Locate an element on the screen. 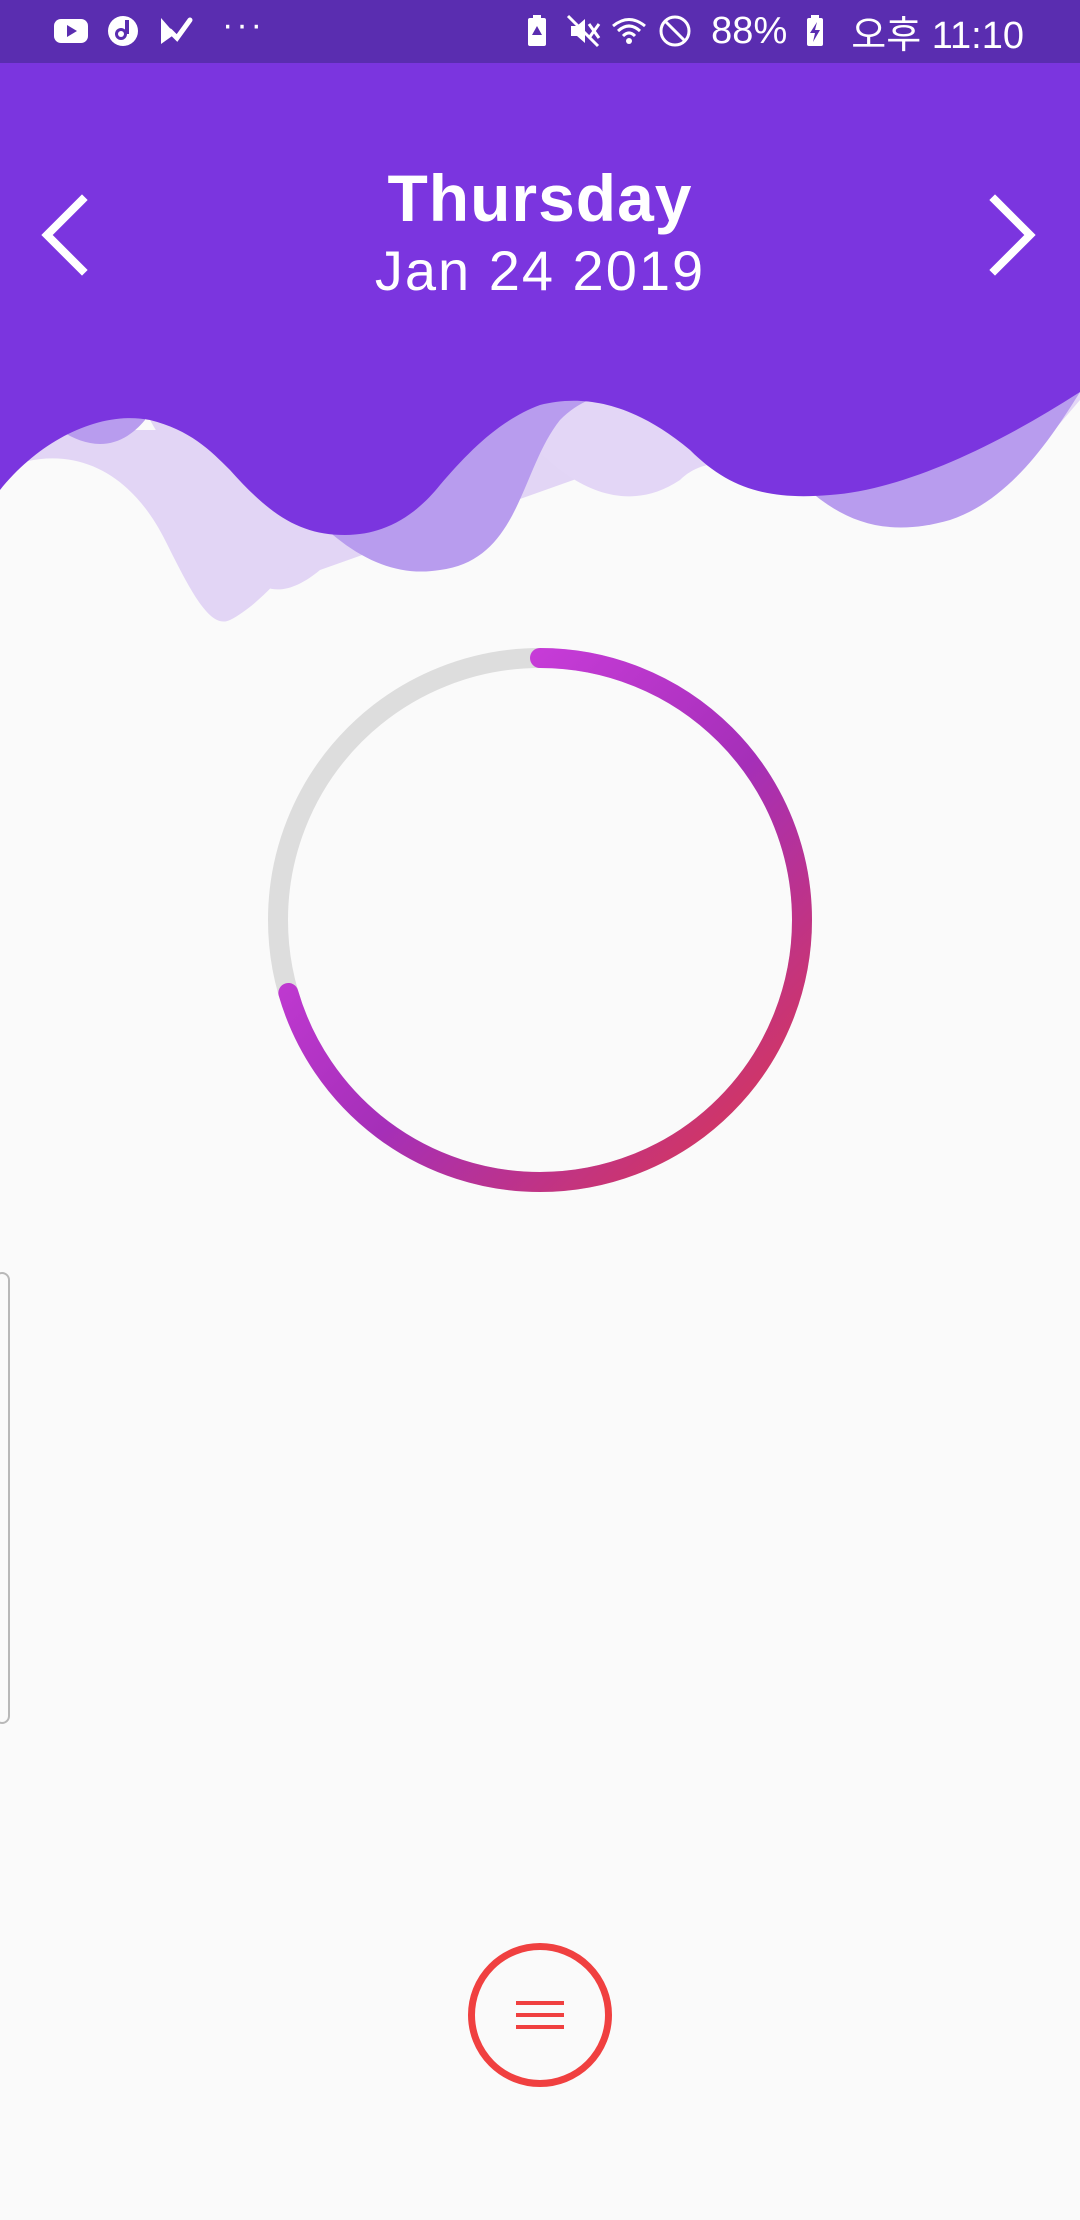 This screenshot has height=2220, width=1080. status-bar-notifications: ··· is located at coordinates (158, 28).